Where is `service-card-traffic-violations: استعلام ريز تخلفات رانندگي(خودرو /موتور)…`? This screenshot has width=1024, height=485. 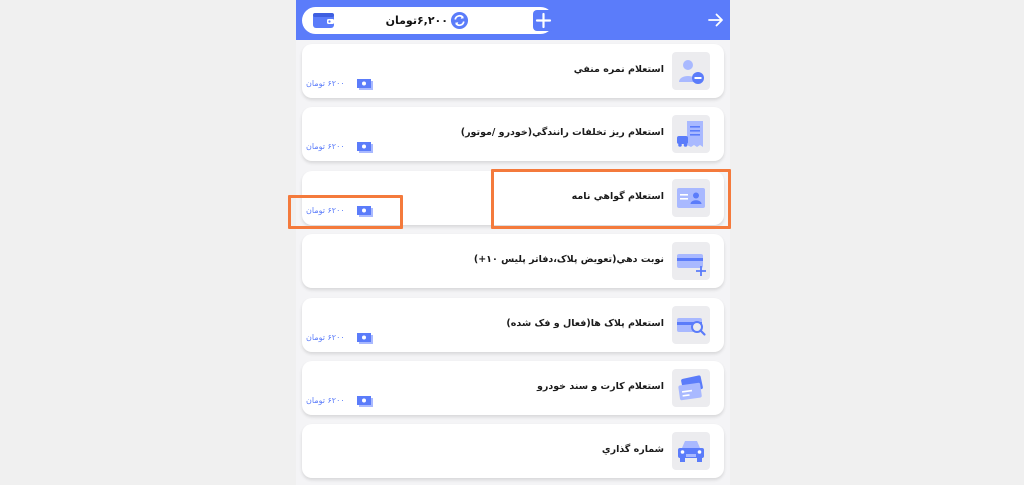
service-card-traffic-violations: استعلام ريز تخلفات رانندگي(خودرو /موتور)… is located at coordinates (513, 134).